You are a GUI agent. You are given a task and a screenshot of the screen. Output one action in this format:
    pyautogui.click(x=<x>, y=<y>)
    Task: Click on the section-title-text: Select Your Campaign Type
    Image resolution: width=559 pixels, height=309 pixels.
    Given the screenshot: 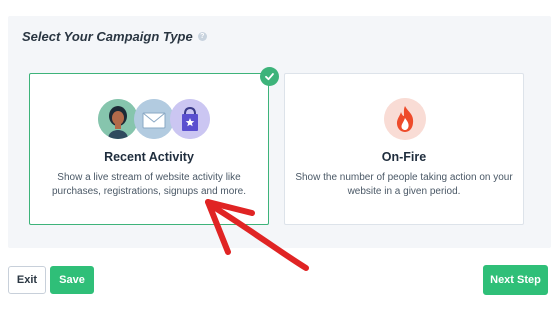 What is the action you would take?
    pyautogui.click(x=107, y=36)
    